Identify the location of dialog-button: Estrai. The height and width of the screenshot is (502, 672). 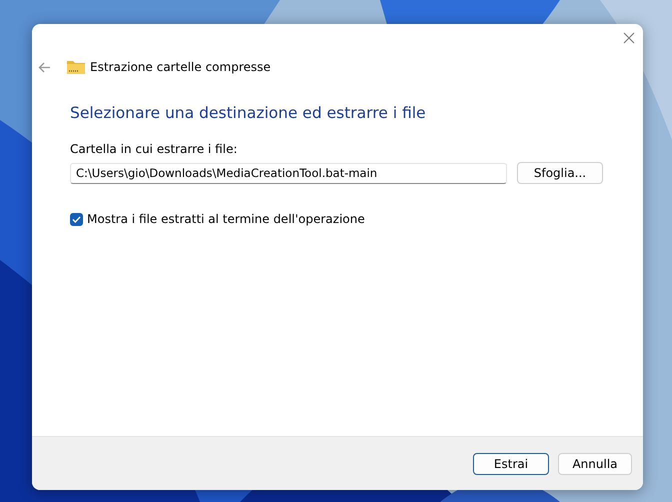
(511, 463).